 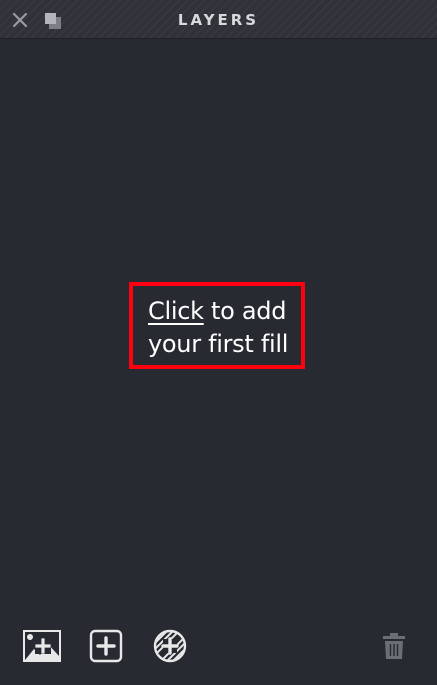 I want to click on delete-button, so click(x=394, y=646).